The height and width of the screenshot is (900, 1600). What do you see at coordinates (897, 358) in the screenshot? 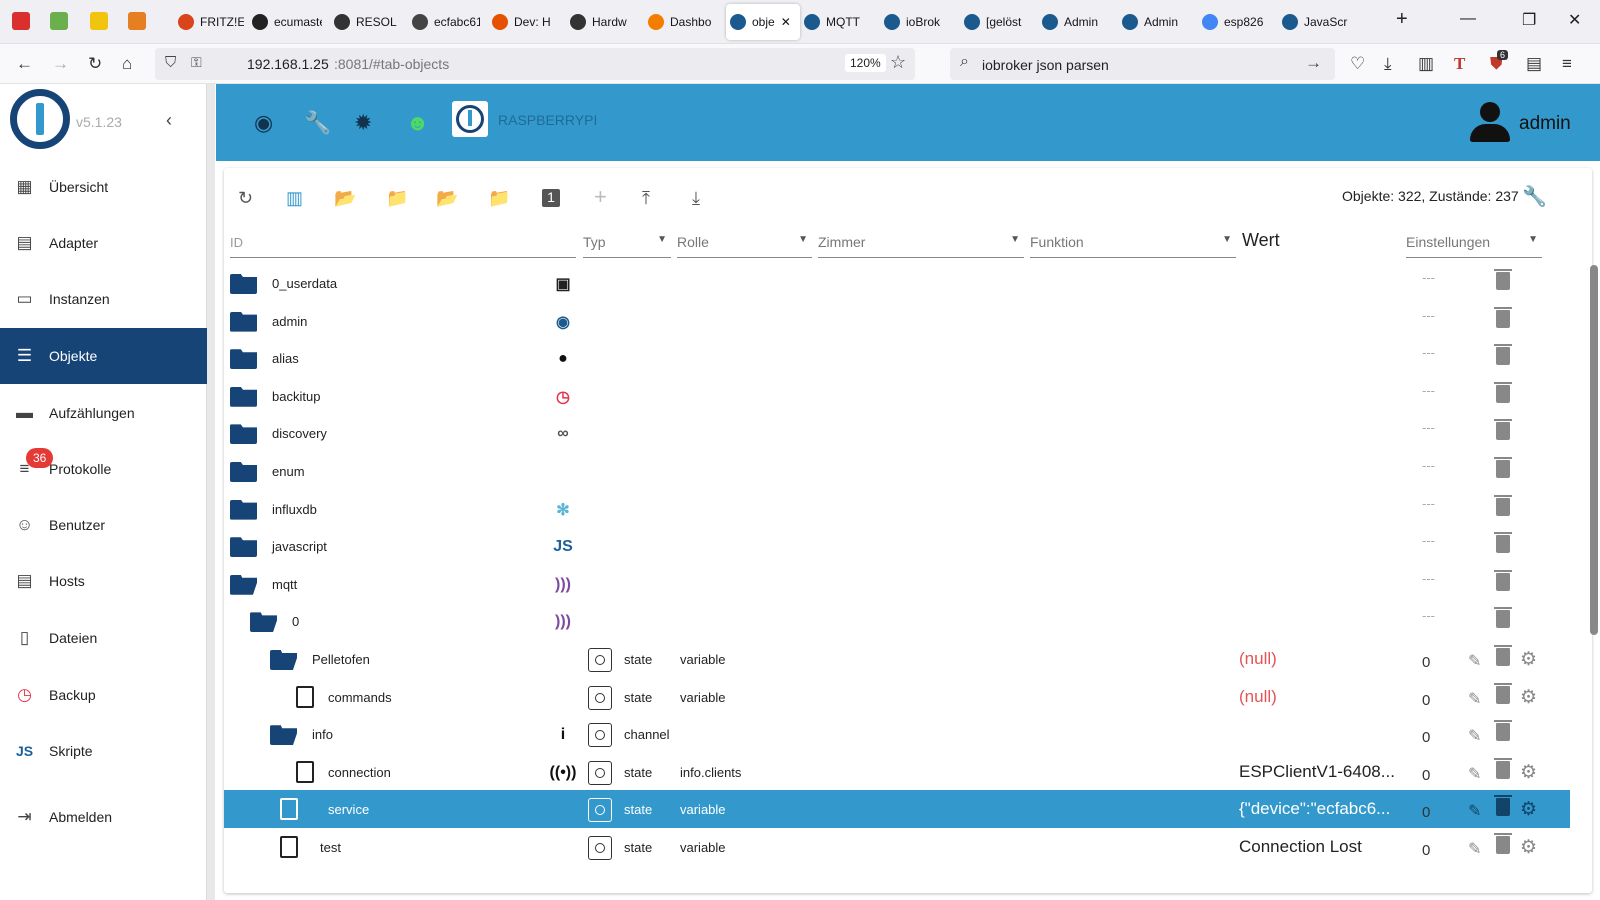
I see `table-row: alias ● ---` at bounding box center [897, 358].